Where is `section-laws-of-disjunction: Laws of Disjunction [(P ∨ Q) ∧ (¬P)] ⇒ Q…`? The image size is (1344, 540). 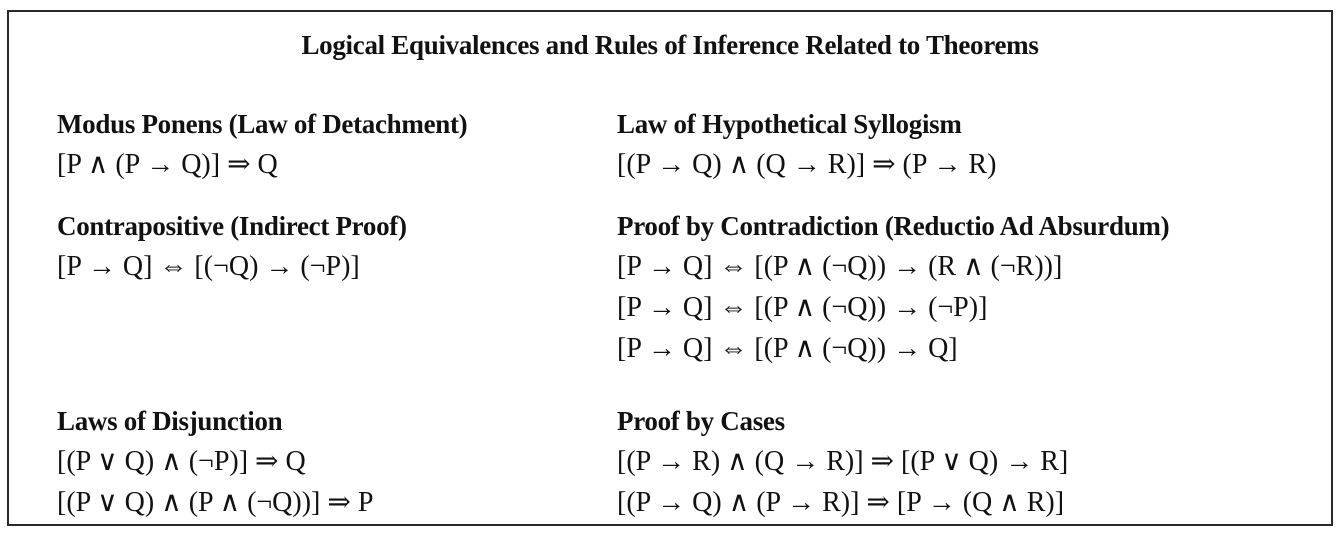
section-laws-of-disjunction: Laws of Disjunction [(P ∨ Q) ∧ (¬P)] ⇒ Q… is located at coordinates (215, 462).